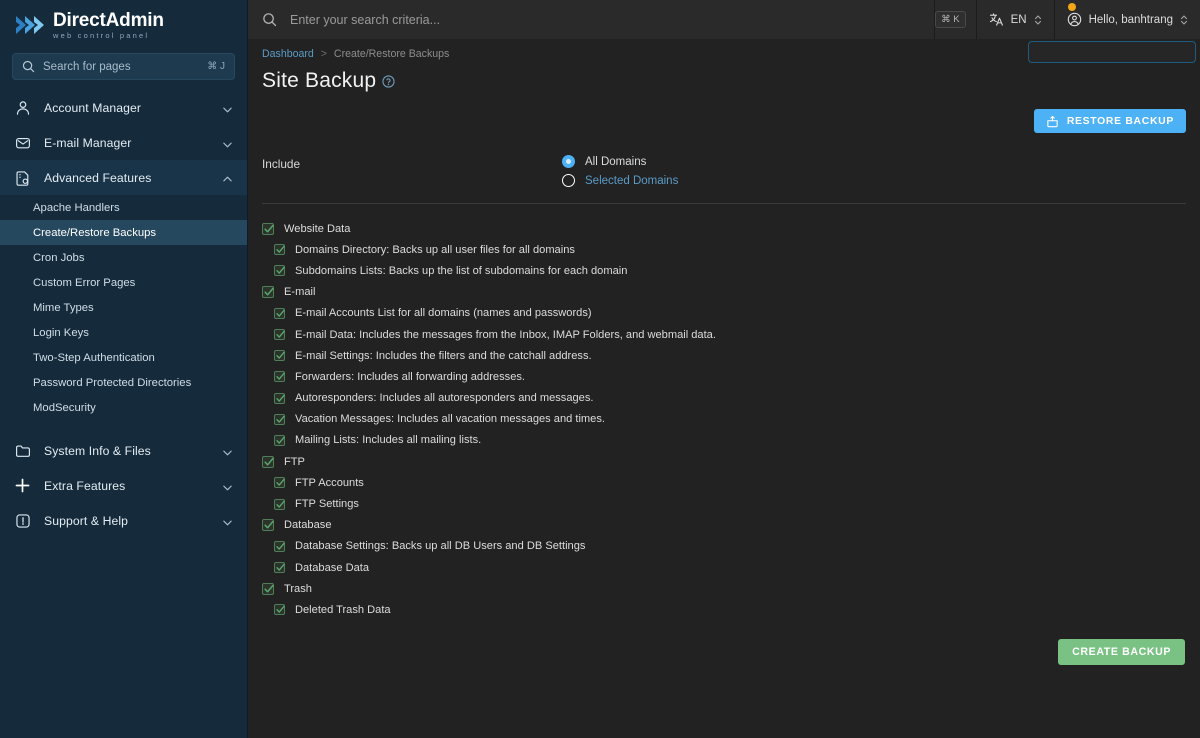 This screenshot has height=738, width=1200. I want to click on backup-item-label: FTP, so click(294, 461).